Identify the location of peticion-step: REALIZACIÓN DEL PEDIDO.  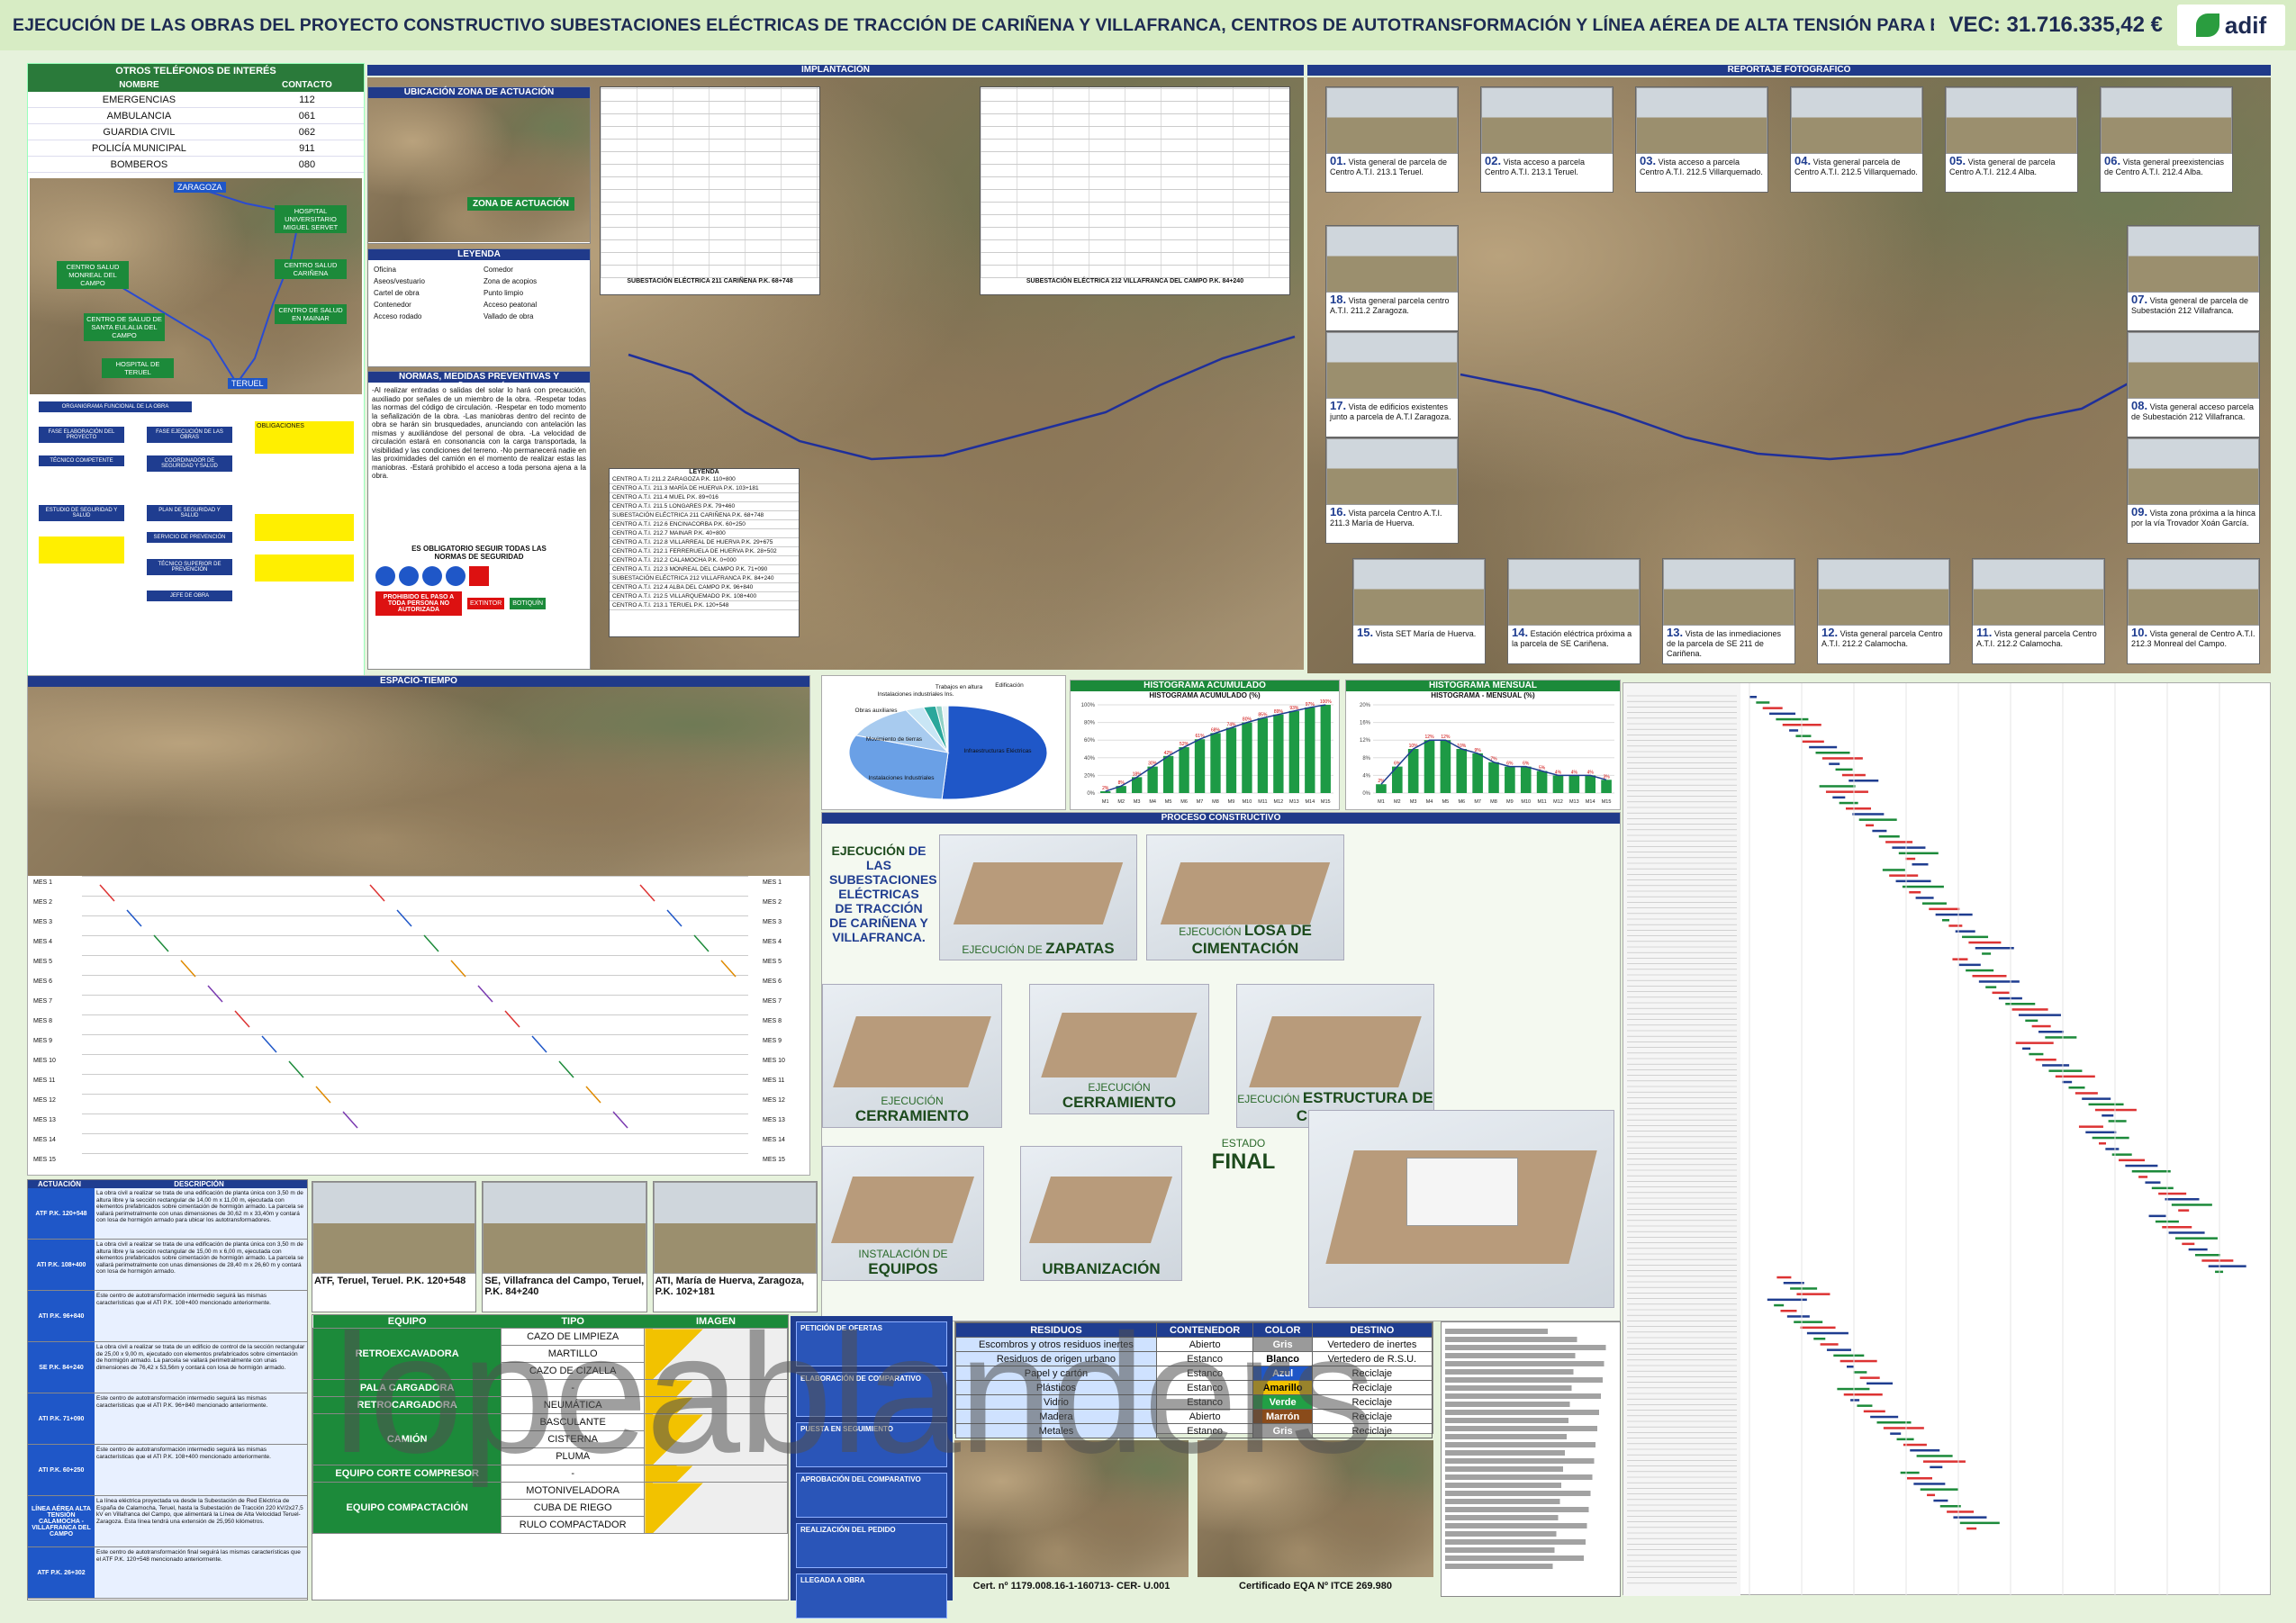
(872, 1546).